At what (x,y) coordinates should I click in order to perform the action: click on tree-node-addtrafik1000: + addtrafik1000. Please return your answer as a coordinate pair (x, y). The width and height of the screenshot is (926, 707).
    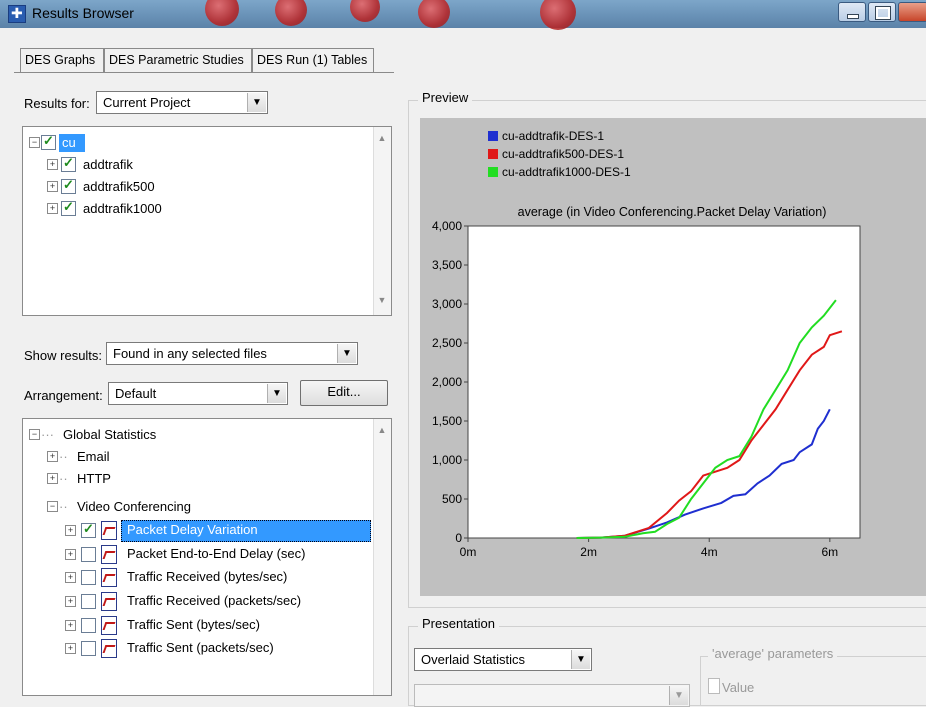
    Looking at the image, I should click on (122, 209).